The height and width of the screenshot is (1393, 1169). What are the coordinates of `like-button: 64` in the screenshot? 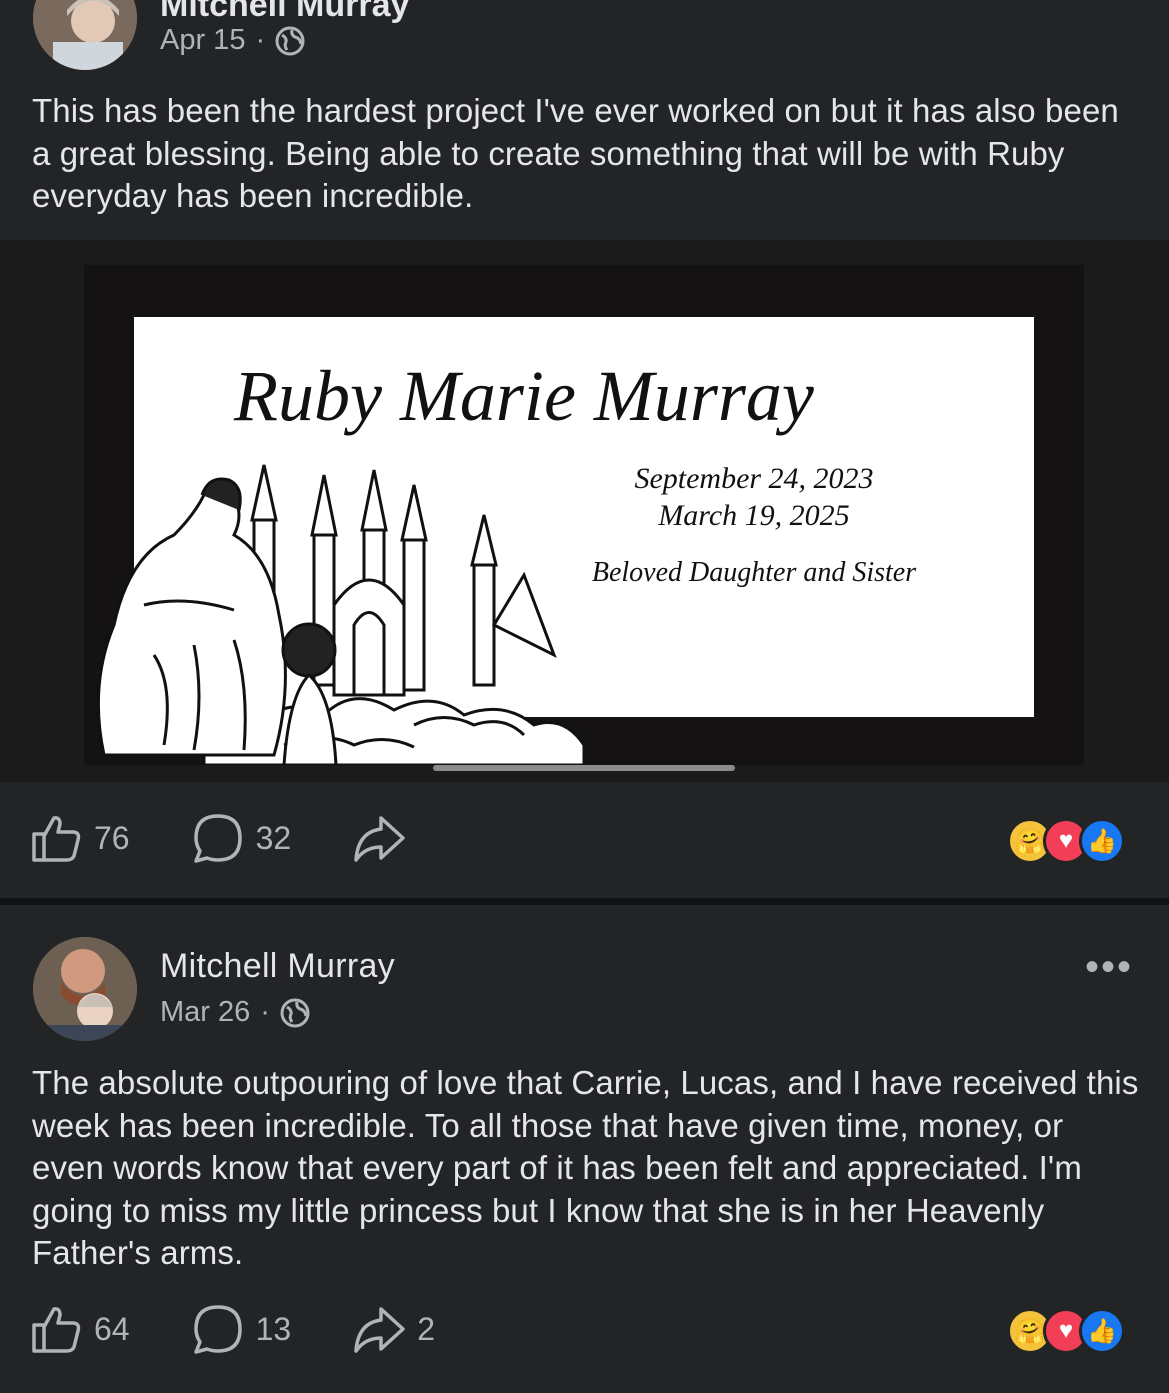 It's located at (80, 1329).